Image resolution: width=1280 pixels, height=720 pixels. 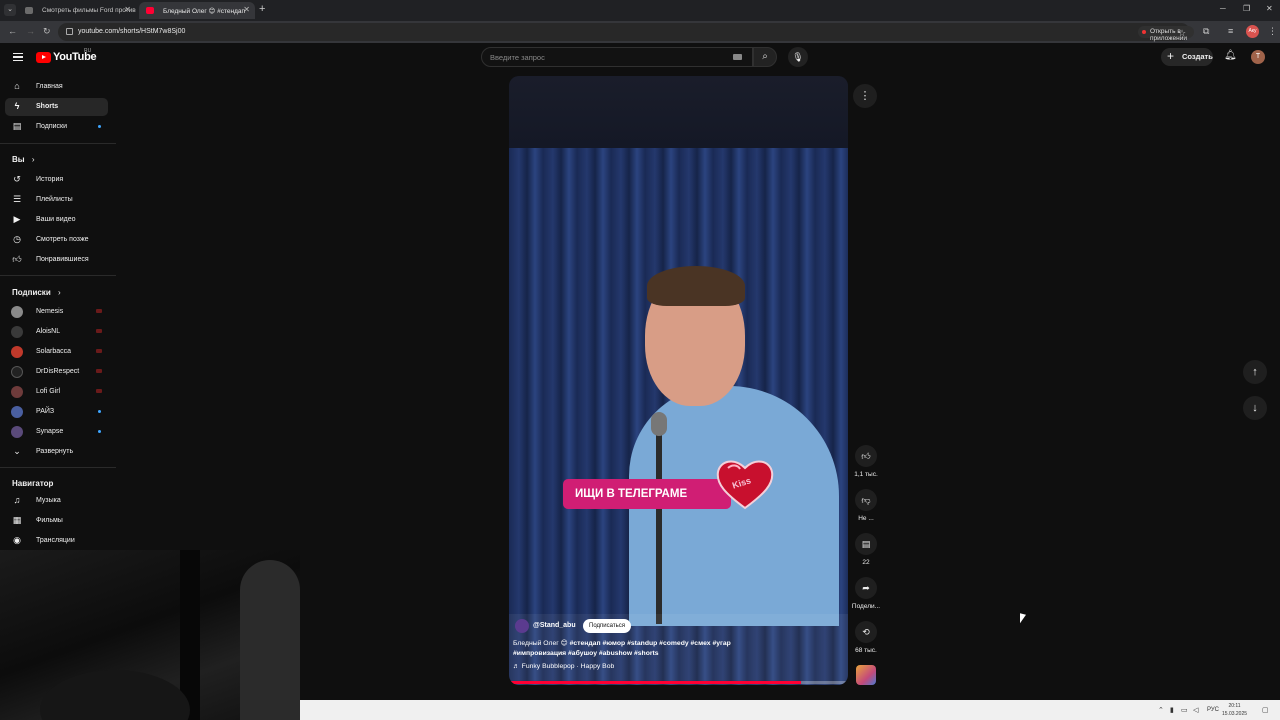 What do you see at coordinates (59, 292) in the screenshot?
I see `chevron-right-icon: ›` at bounding box center [59, 292].